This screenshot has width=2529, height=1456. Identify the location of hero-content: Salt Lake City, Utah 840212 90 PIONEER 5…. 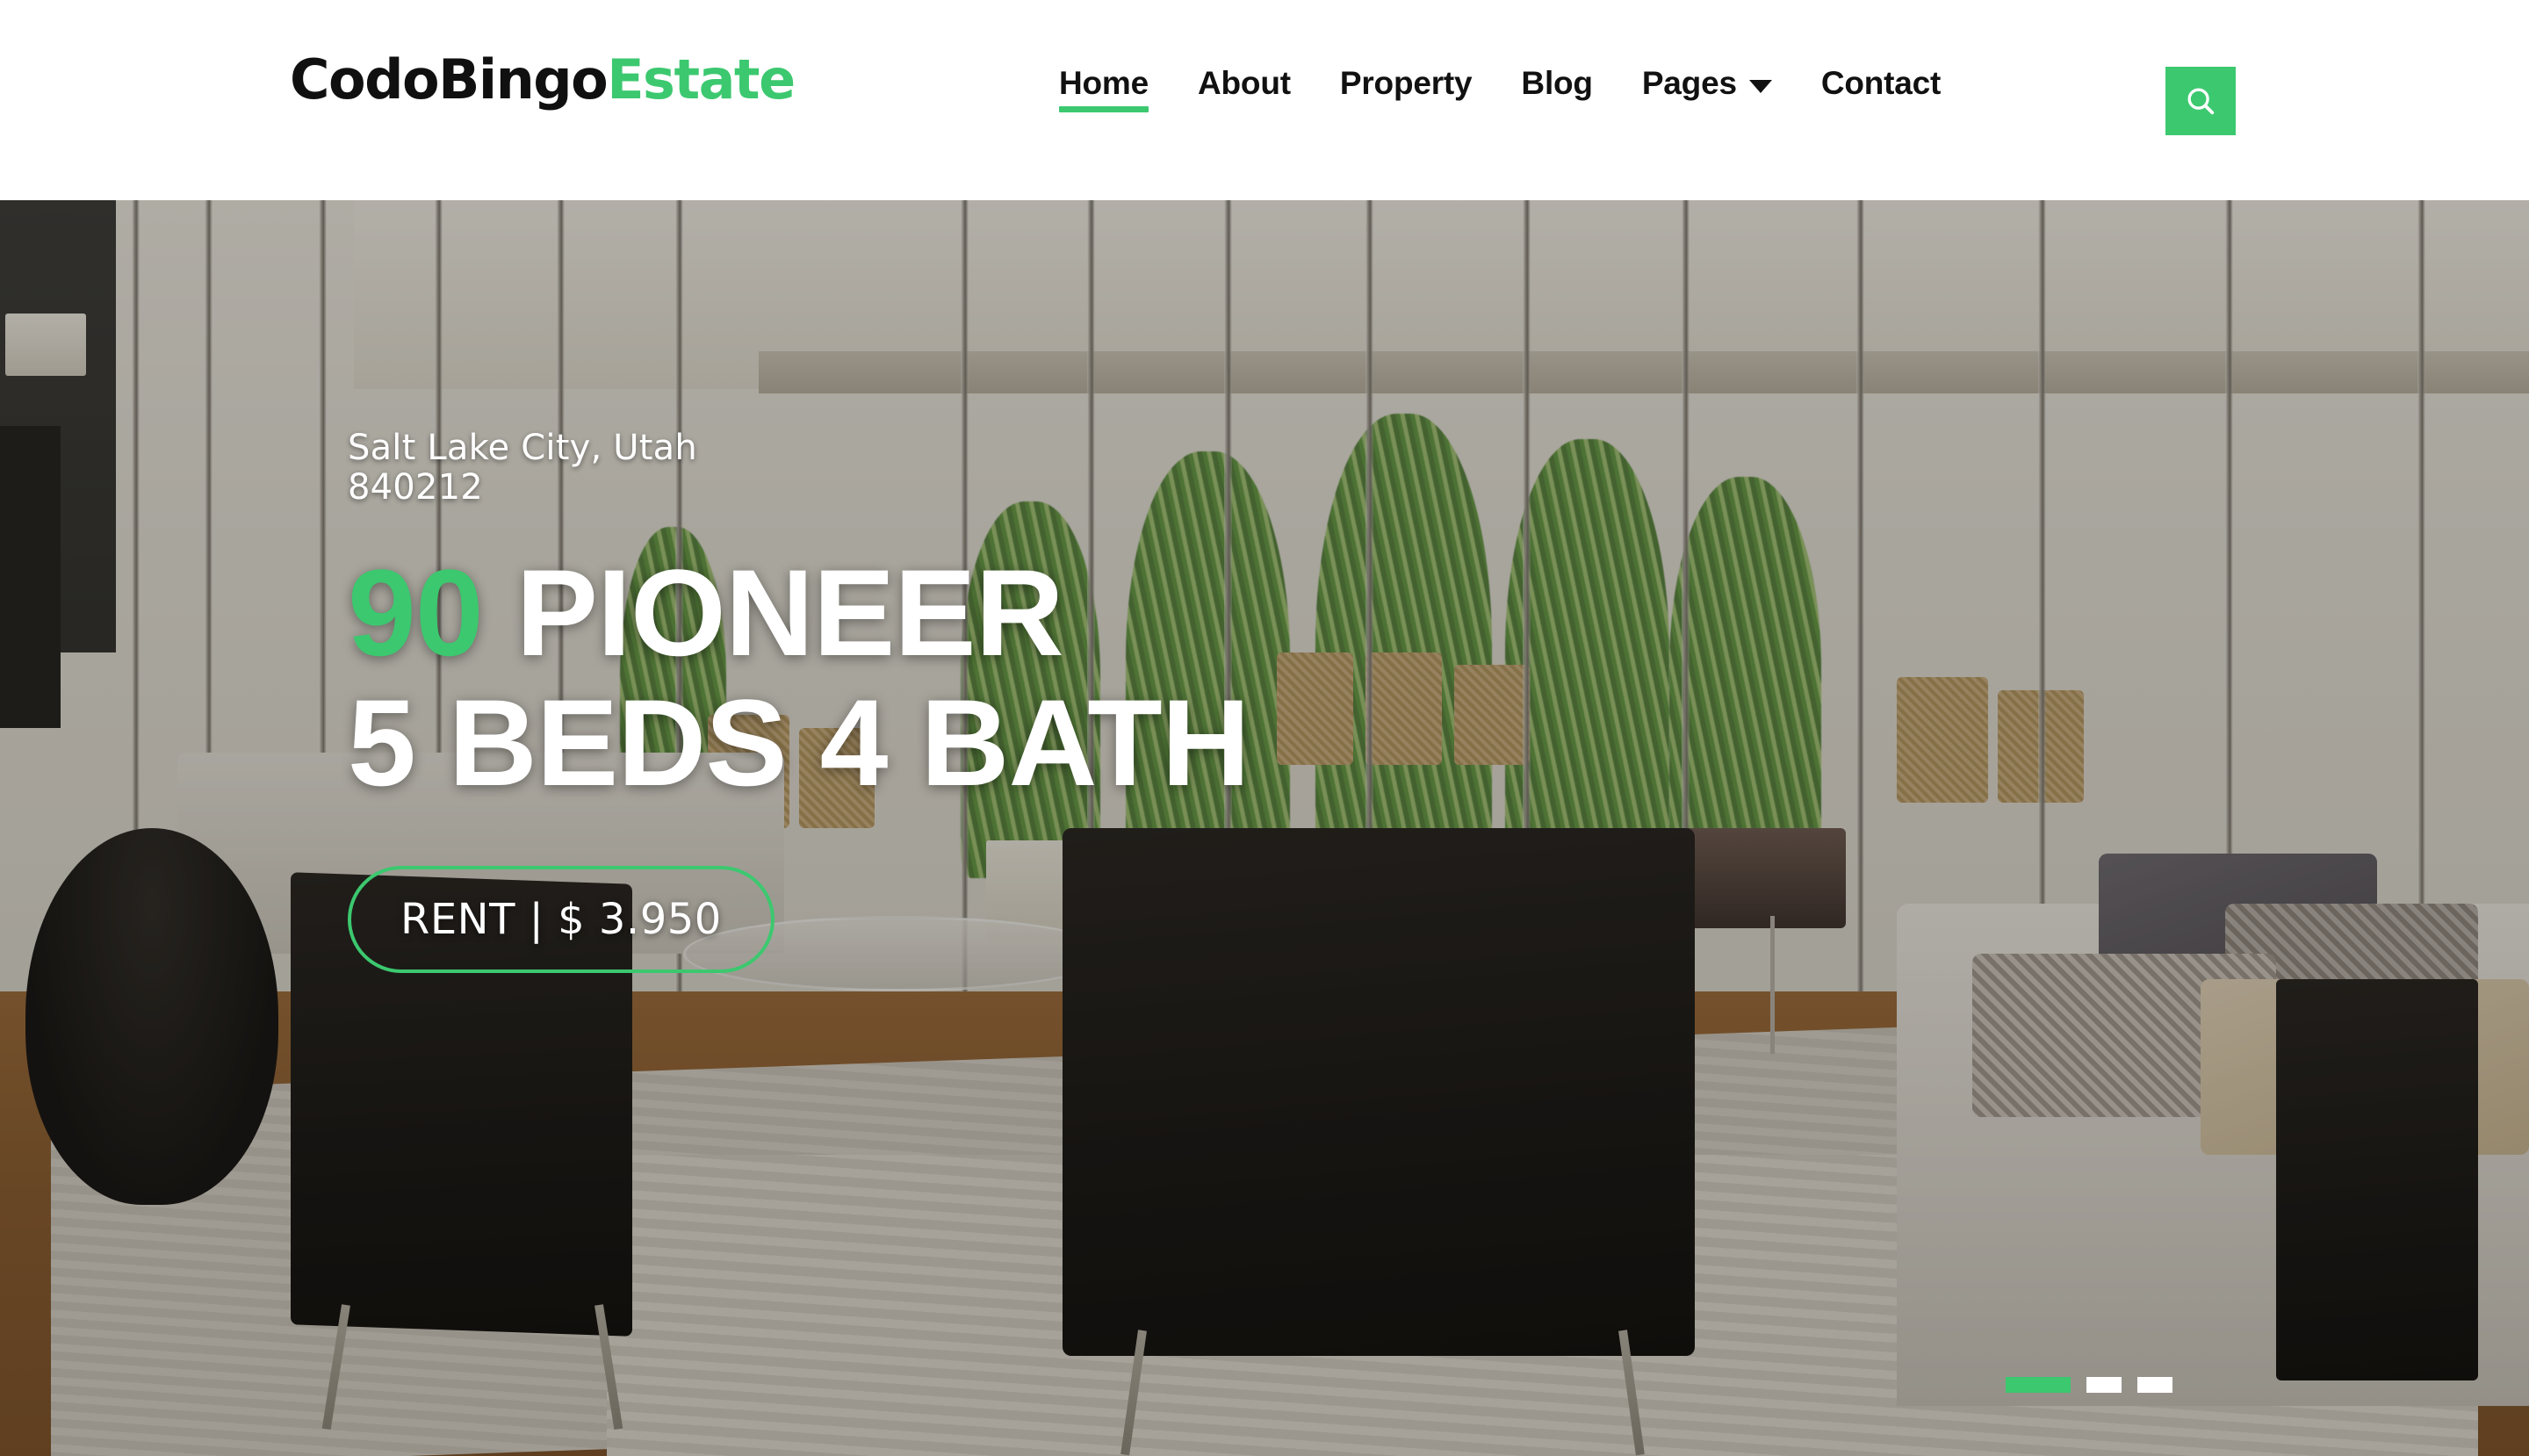
(799, 701).